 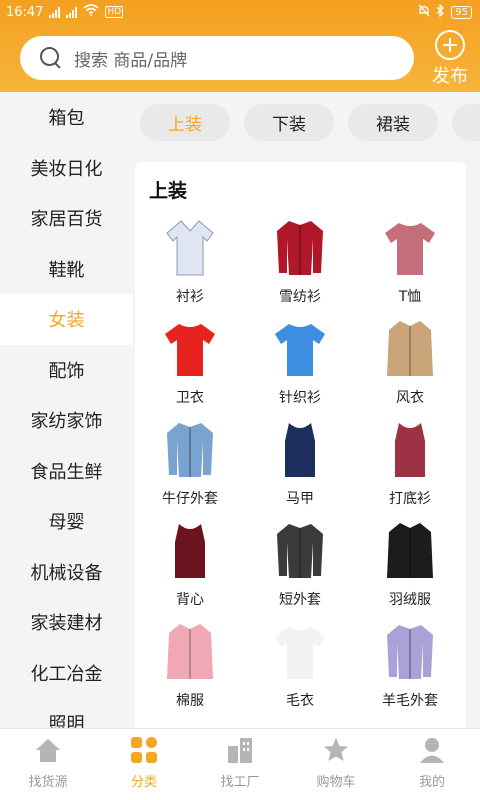 I want to click on category-item-label: 羽绒服, so click(x=410, y=600).